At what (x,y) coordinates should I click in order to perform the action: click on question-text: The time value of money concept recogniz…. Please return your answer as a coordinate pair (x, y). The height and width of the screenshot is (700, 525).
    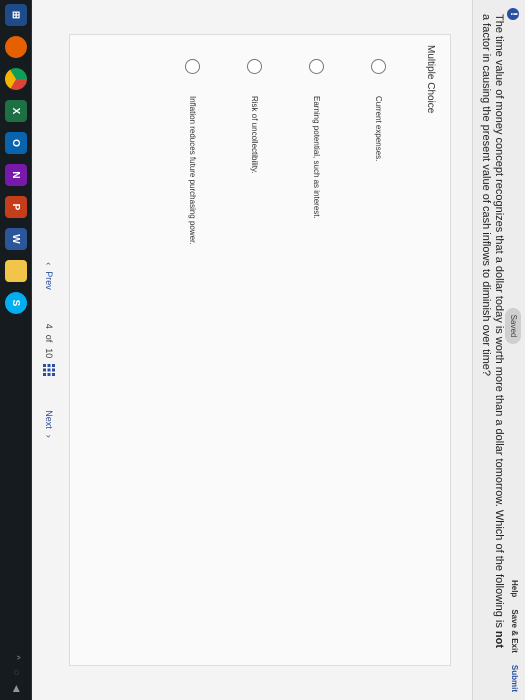
    Looking at the image, I should click on (492, 334).